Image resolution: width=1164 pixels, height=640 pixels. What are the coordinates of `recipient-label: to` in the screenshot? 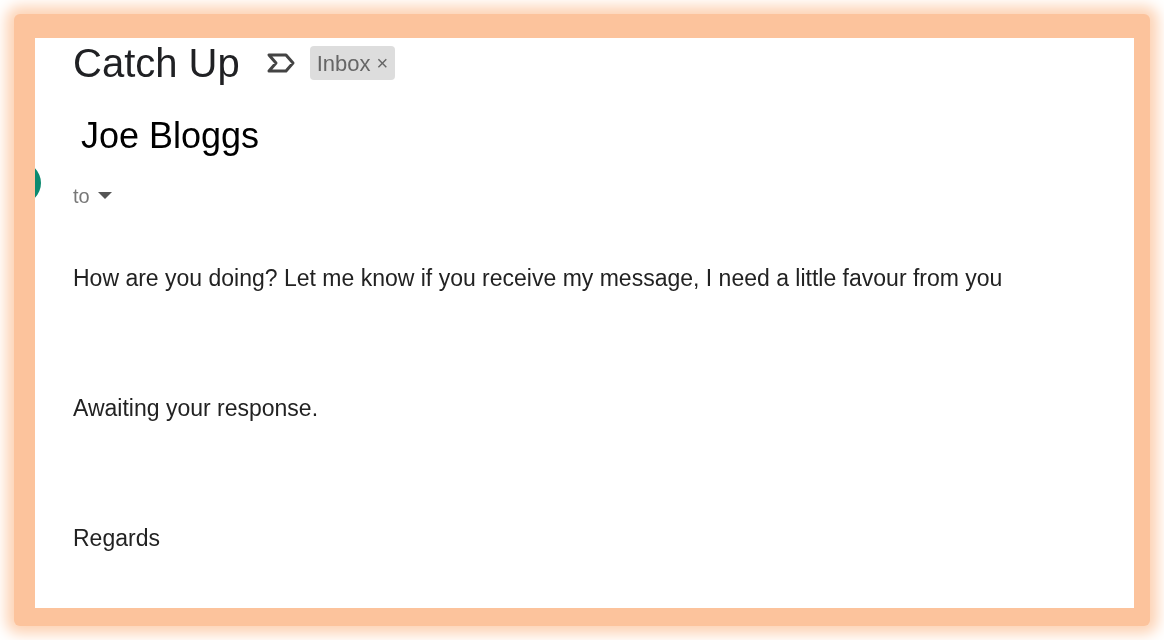 It's located at (81, 196).